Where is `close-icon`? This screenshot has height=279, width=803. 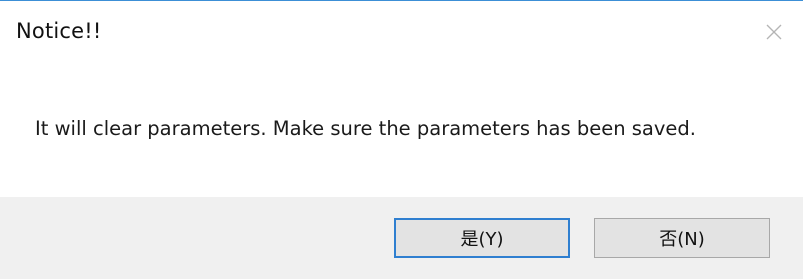
close-icon is located at coordinates (774, 32).